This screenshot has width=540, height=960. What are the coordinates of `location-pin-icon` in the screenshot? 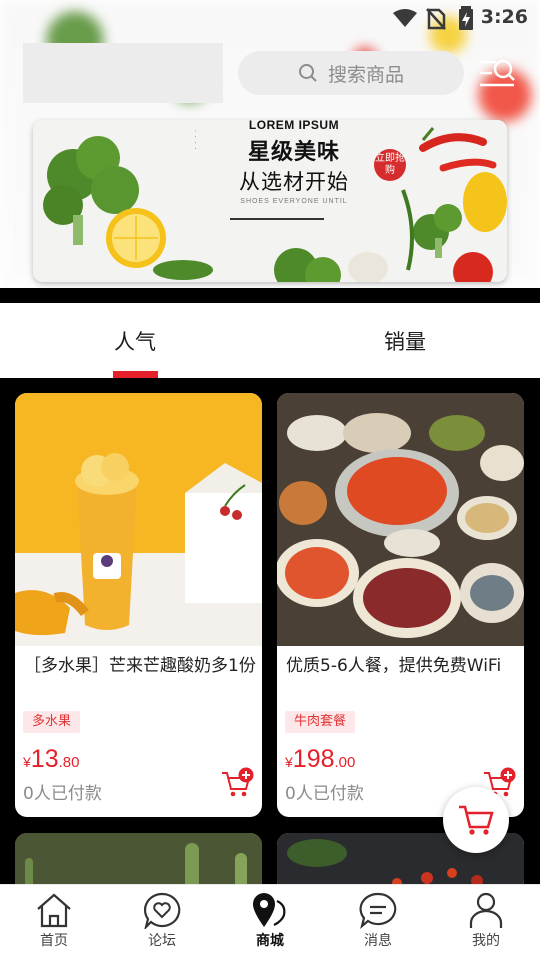 It's located at (269, 910).